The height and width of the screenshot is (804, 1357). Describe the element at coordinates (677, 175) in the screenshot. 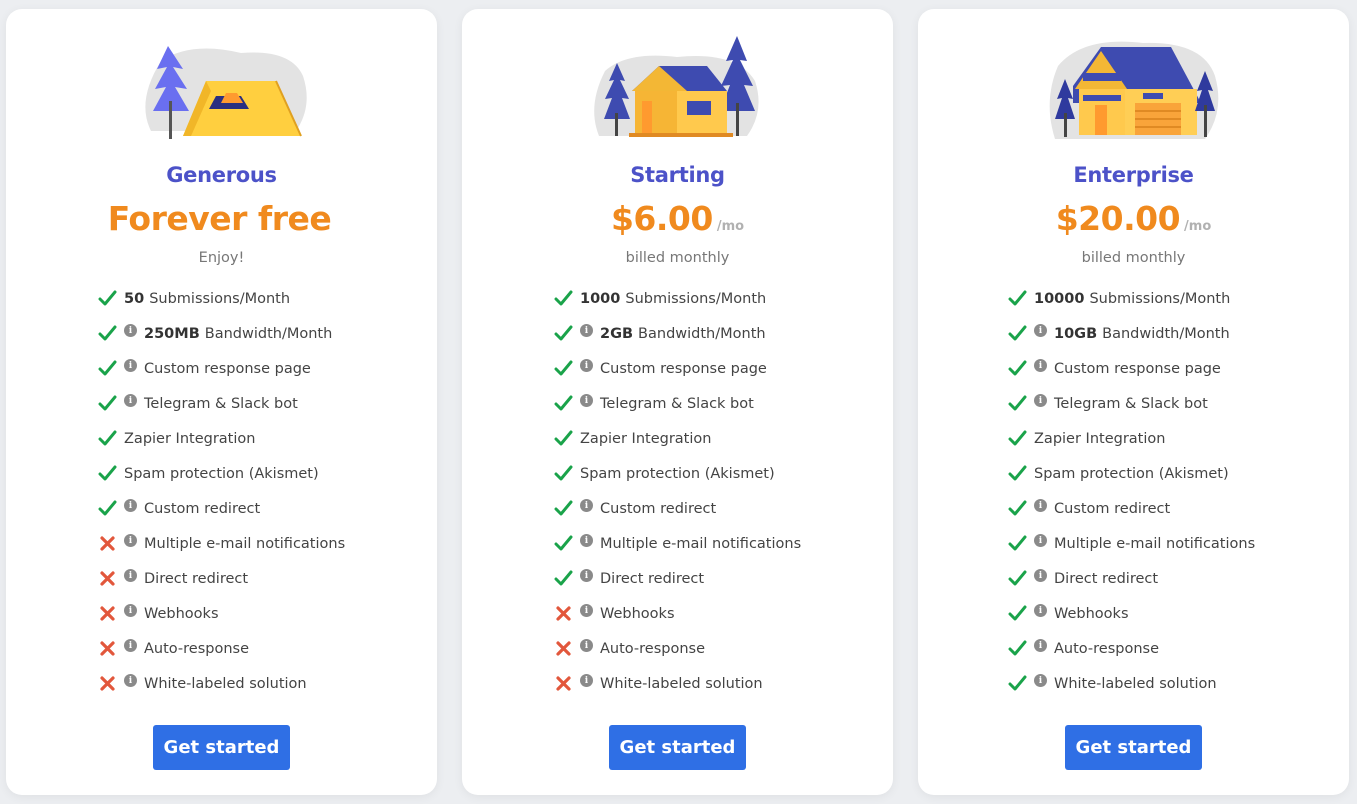

I see `plan-tier: Starting` at that location.